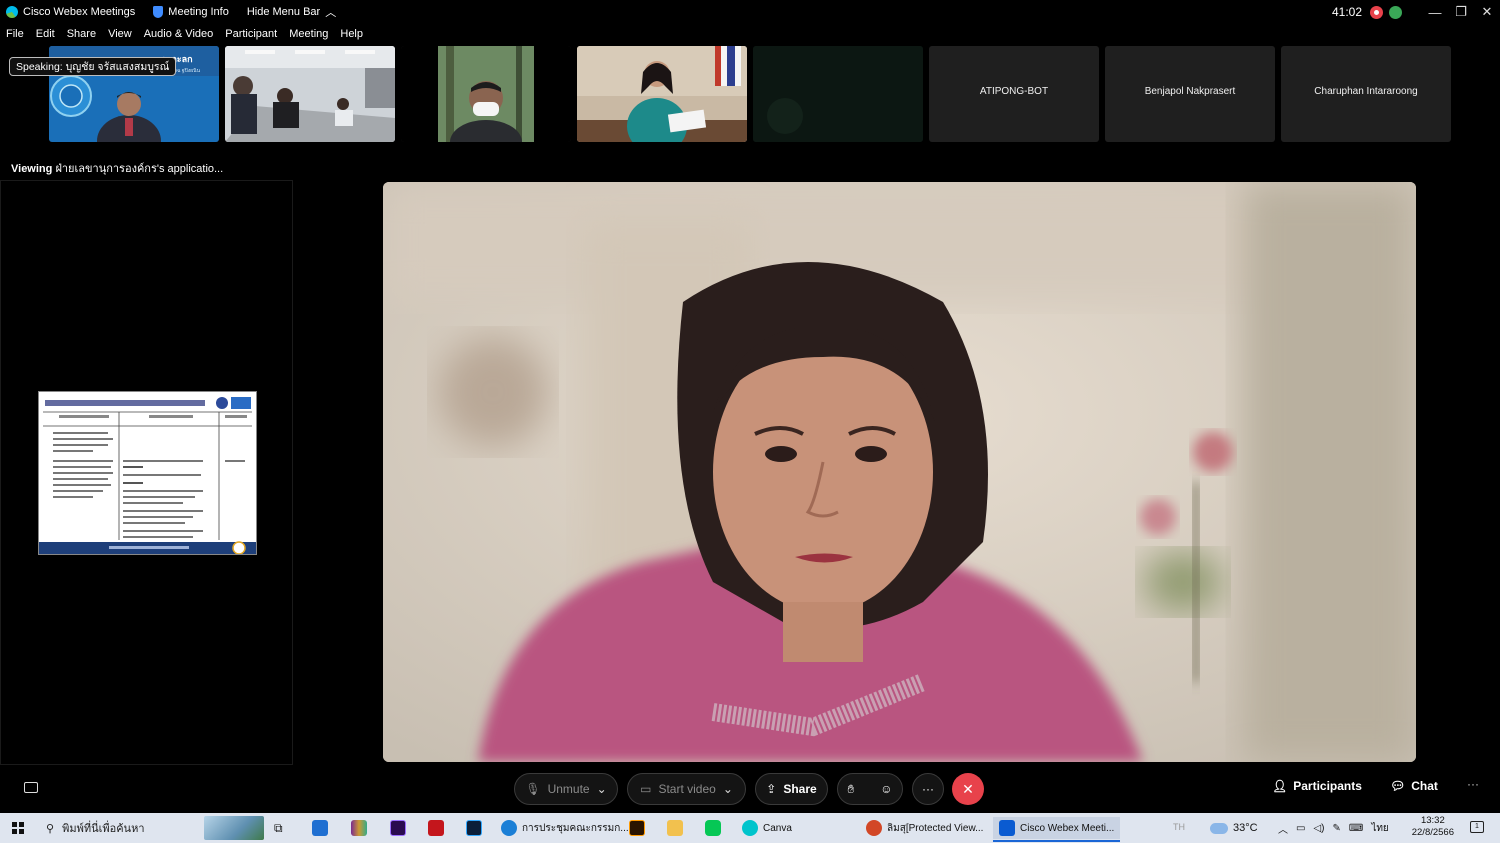 This screenshot has width=1500, height=843. Describe the element at coordinates (713, 828) in the screenshot. I see `line-icon` at that location.